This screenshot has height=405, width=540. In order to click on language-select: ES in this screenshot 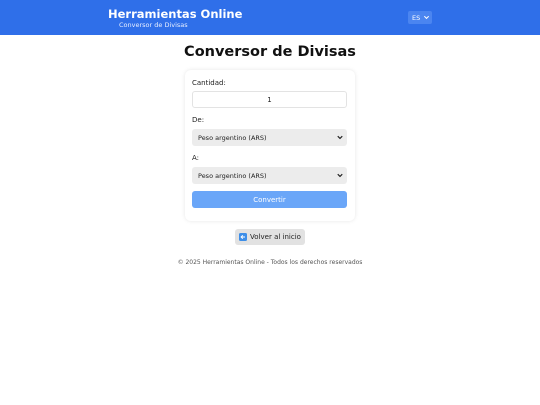, I will do `click(420, 17)`.